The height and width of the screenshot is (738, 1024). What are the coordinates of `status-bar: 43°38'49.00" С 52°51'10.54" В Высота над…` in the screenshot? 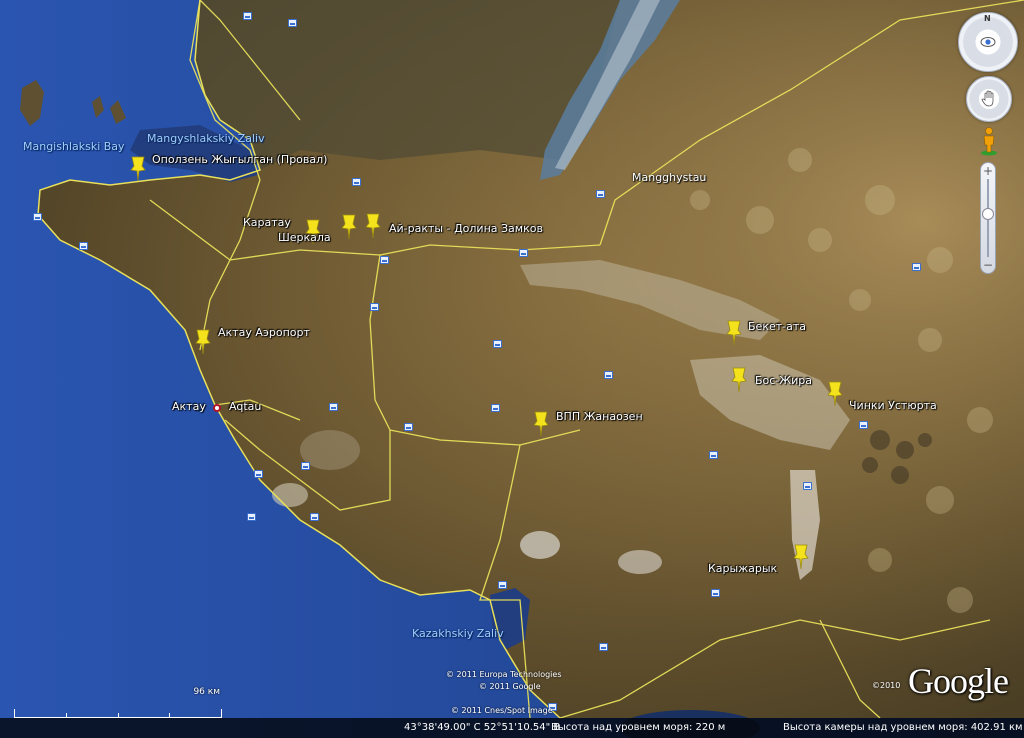 It's located at (512, 728).